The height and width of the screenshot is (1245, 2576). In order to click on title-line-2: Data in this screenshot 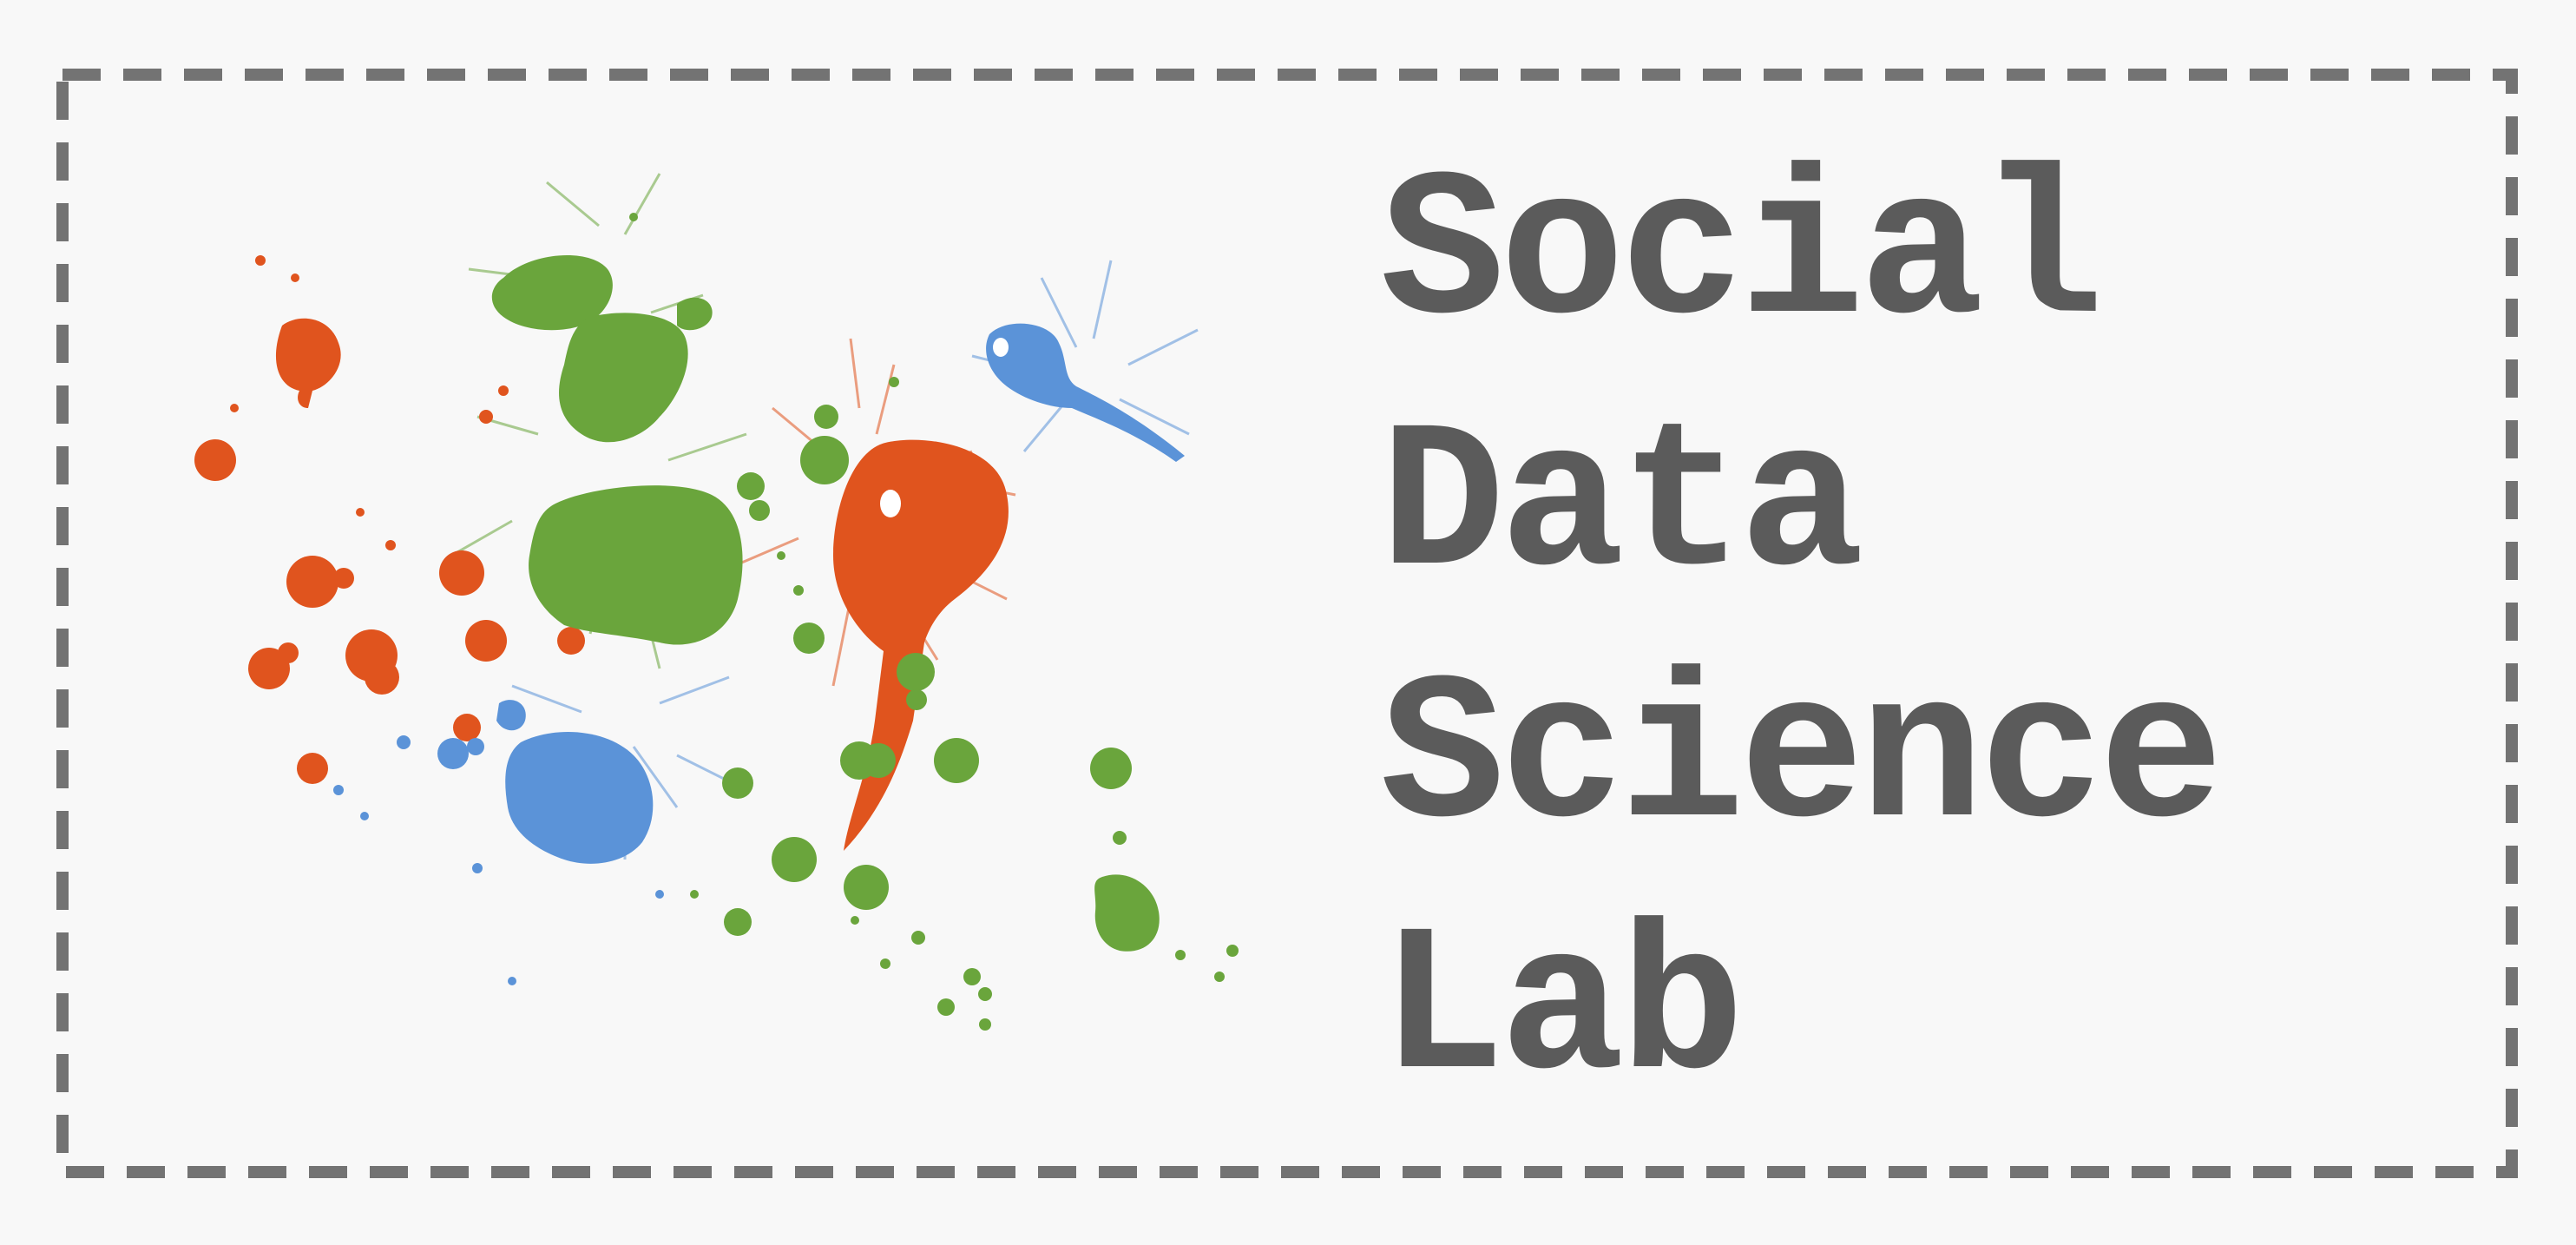, I will do `click(1622, 508)`.